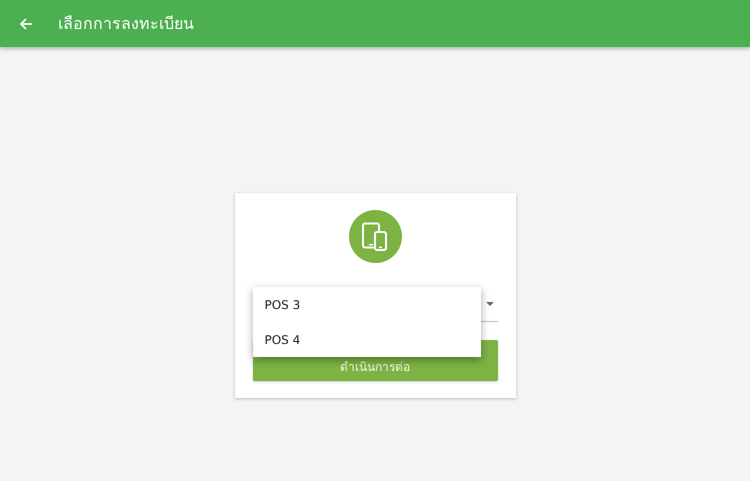 This screenshot has height=481, width=750. Describe the element at coordinates (126, 24) in the screenshot. I see `screen-title: เลือกการลงทะเบียน` at that location.